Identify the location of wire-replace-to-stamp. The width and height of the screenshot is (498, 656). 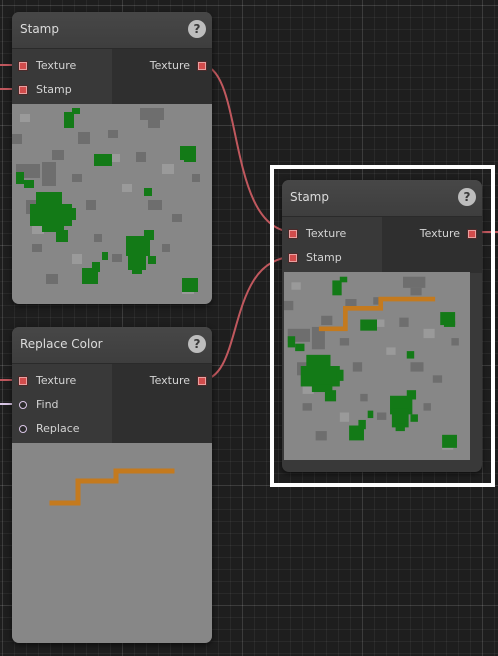
(247, 318).